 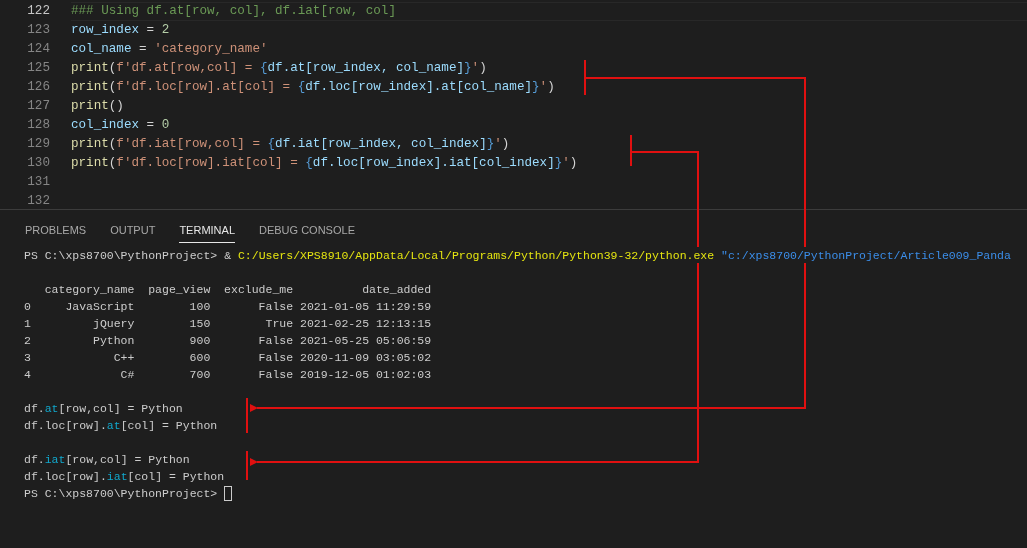 I want to click on table-cell: 600, so click(x=200, y=357).